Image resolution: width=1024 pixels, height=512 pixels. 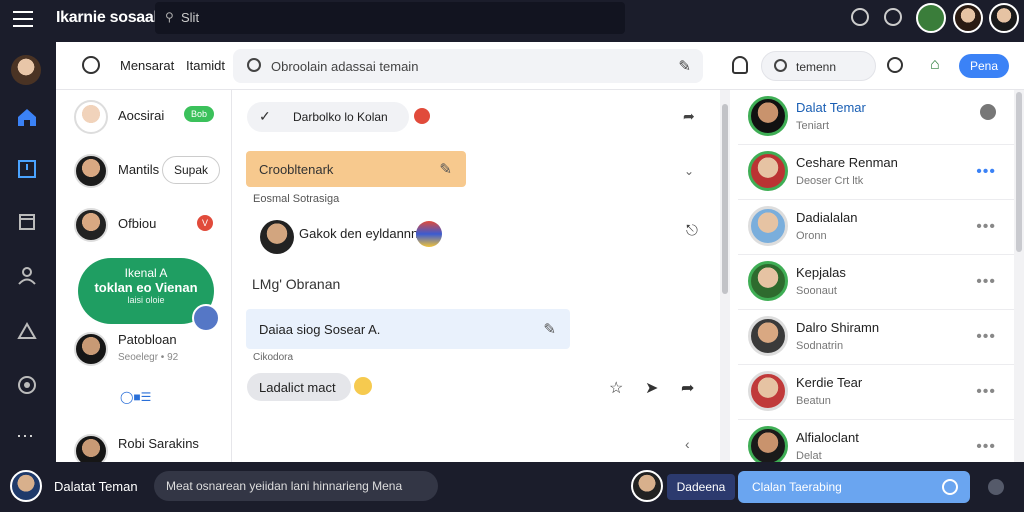 What do you see at coordinates (820, 346) in the screenshot?
I see `friend-sub: Sodnatrin` at bounding box center [820, 346].